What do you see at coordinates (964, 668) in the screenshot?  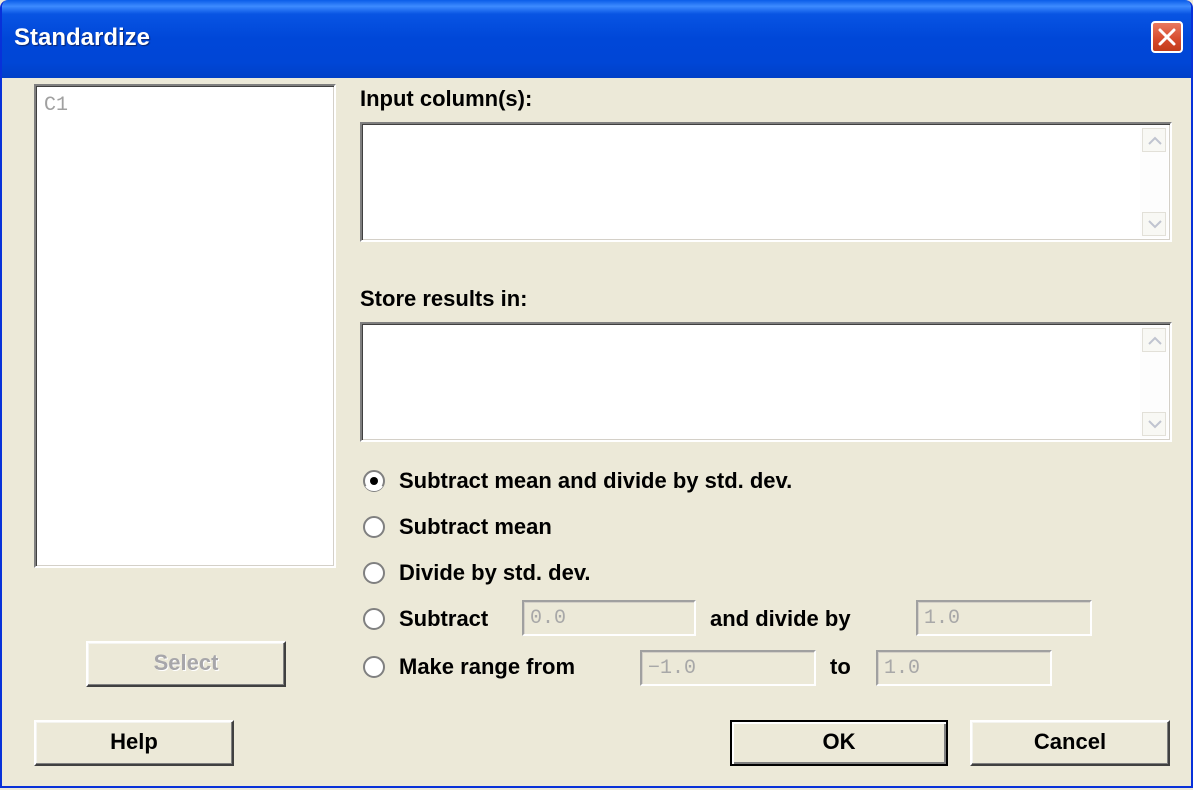 I see `range-to-field: 1.0` at bounding box center [964, 668].